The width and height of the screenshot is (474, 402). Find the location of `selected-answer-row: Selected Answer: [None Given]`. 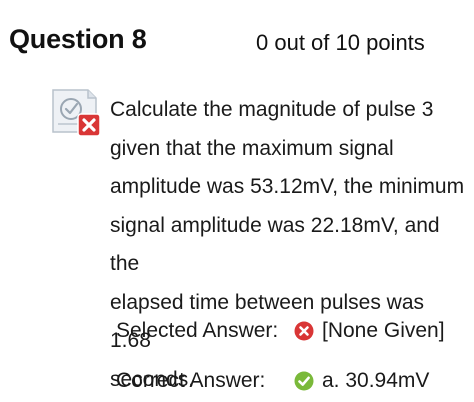

selected-answer-row: Selected Answer: [None Given] is located at coordinates (280, 331).